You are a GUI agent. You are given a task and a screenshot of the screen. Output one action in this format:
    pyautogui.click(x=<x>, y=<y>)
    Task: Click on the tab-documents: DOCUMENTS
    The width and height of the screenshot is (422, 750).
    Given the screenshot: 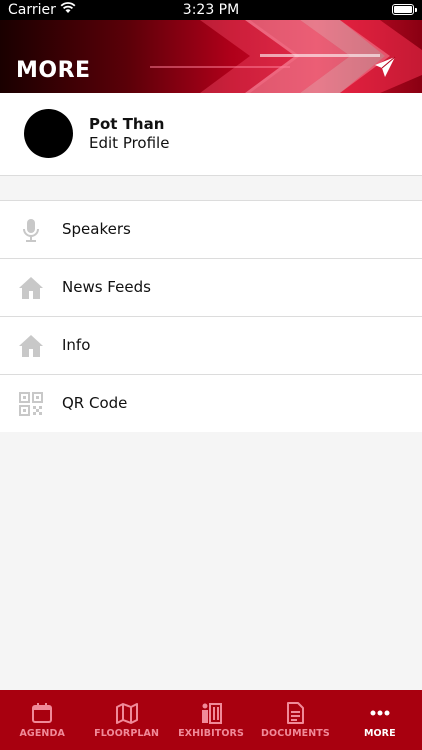 What is the action you would take?
    pyautogui.click(x=295, y=720)
    